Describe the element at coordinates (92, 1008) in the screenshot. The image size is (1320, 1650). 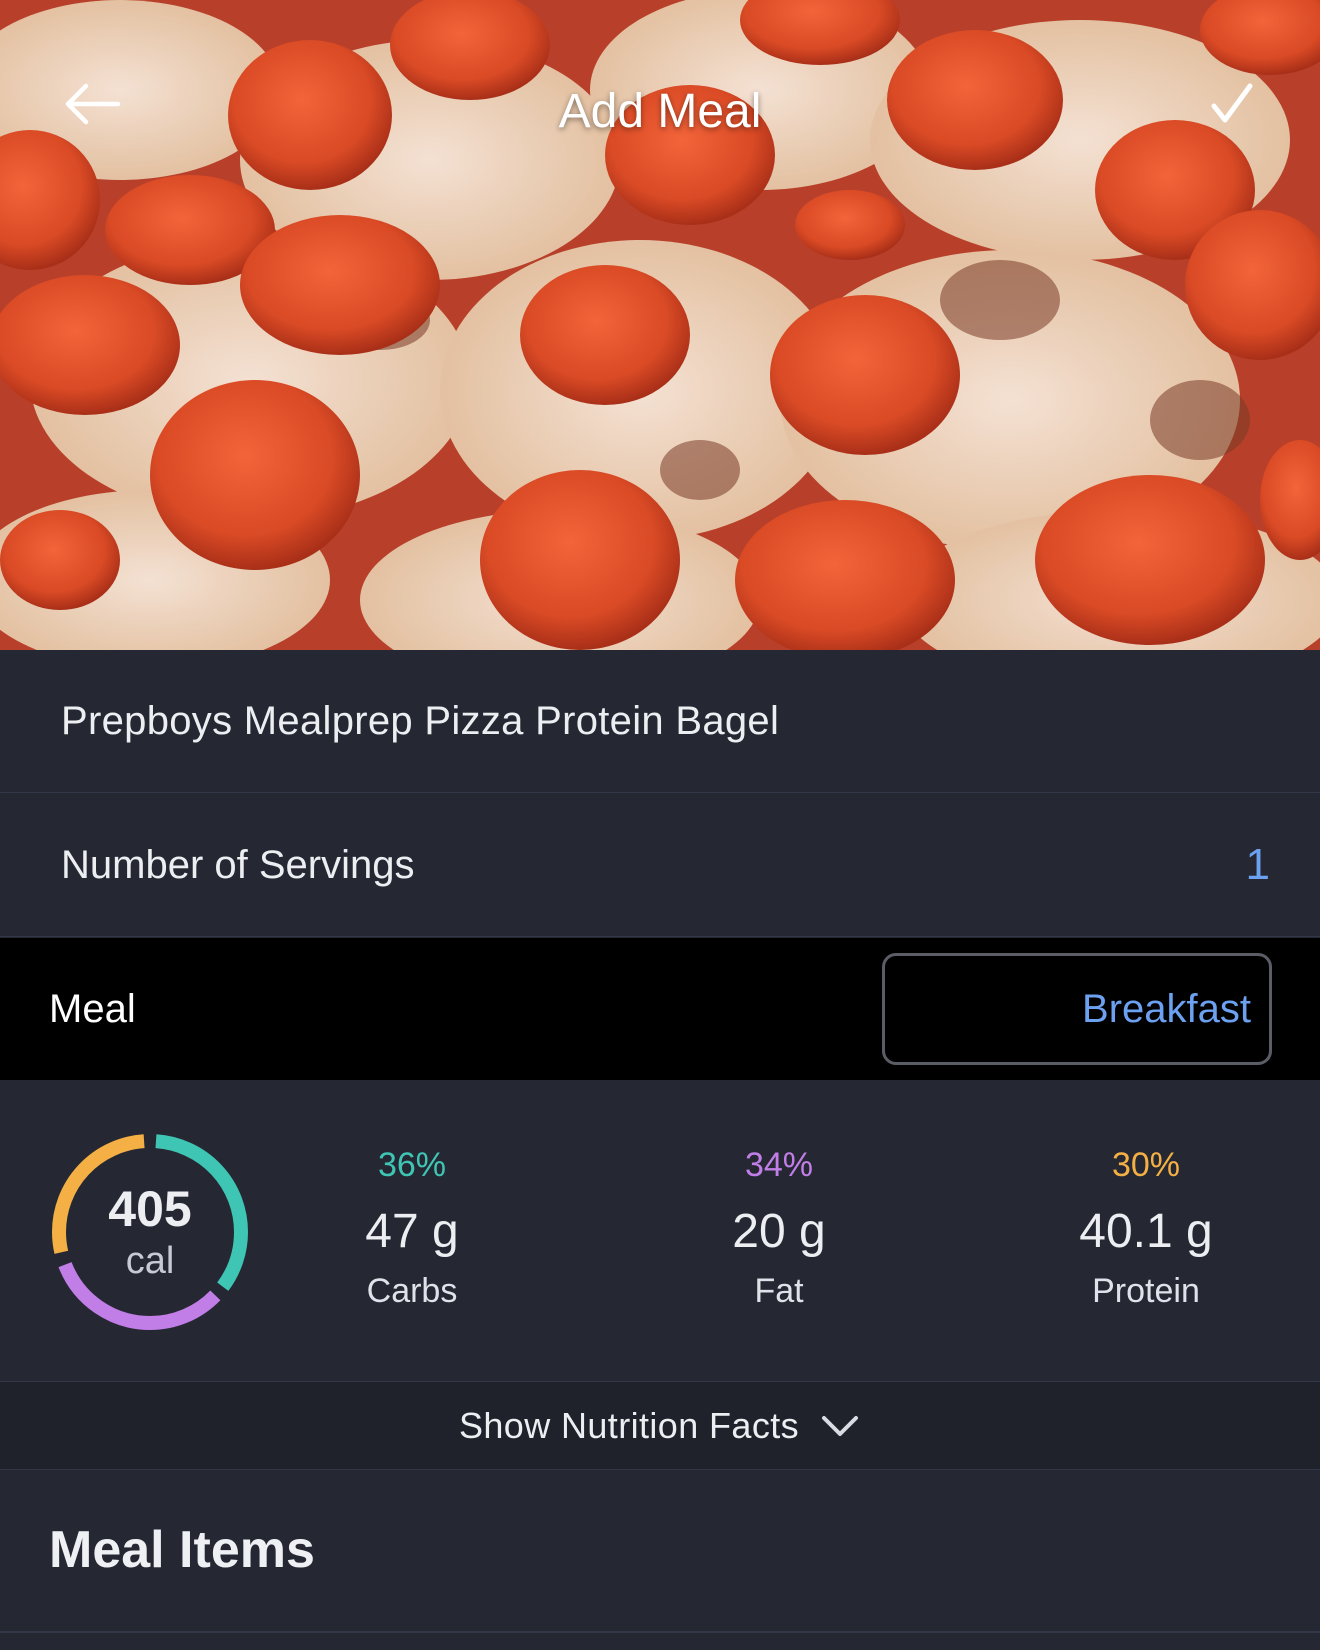
I see `meal-label: Meal` at that location.